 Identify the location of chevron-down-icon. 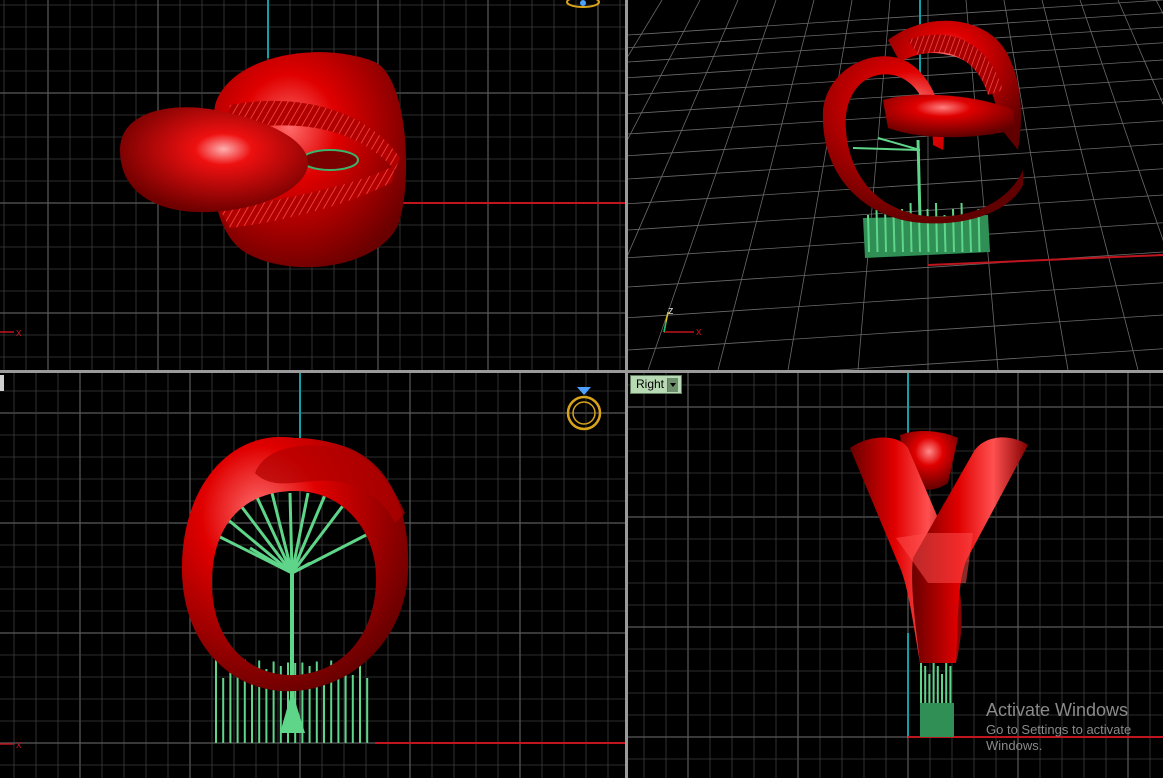
(673, 384).